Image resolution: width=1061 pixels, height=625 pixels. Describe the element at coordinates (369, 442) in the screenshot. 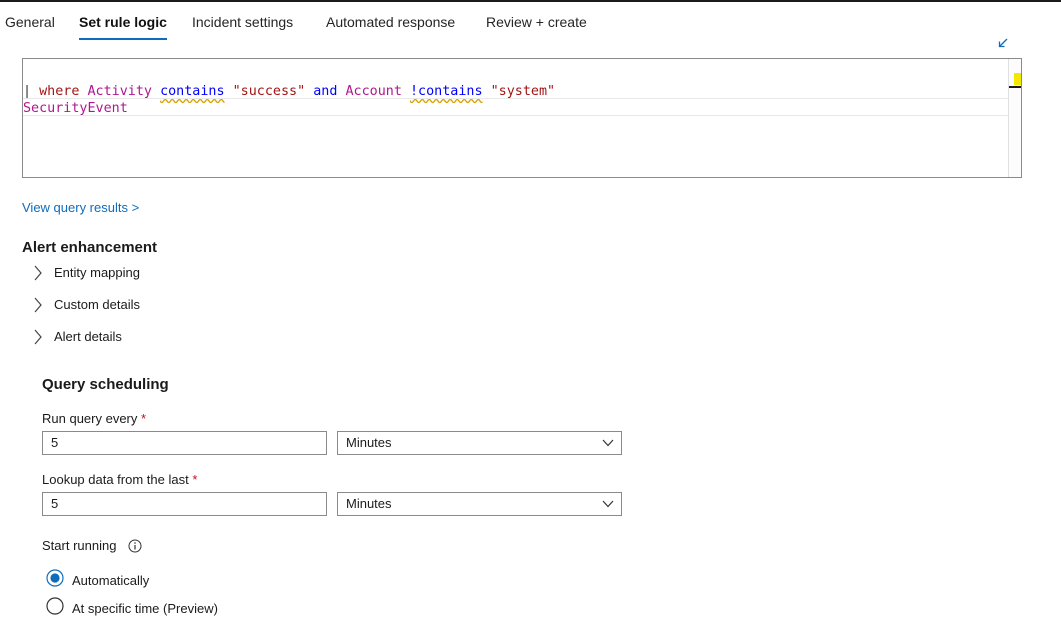

I see `run-query-every-unit-value: Minutes` at that location.